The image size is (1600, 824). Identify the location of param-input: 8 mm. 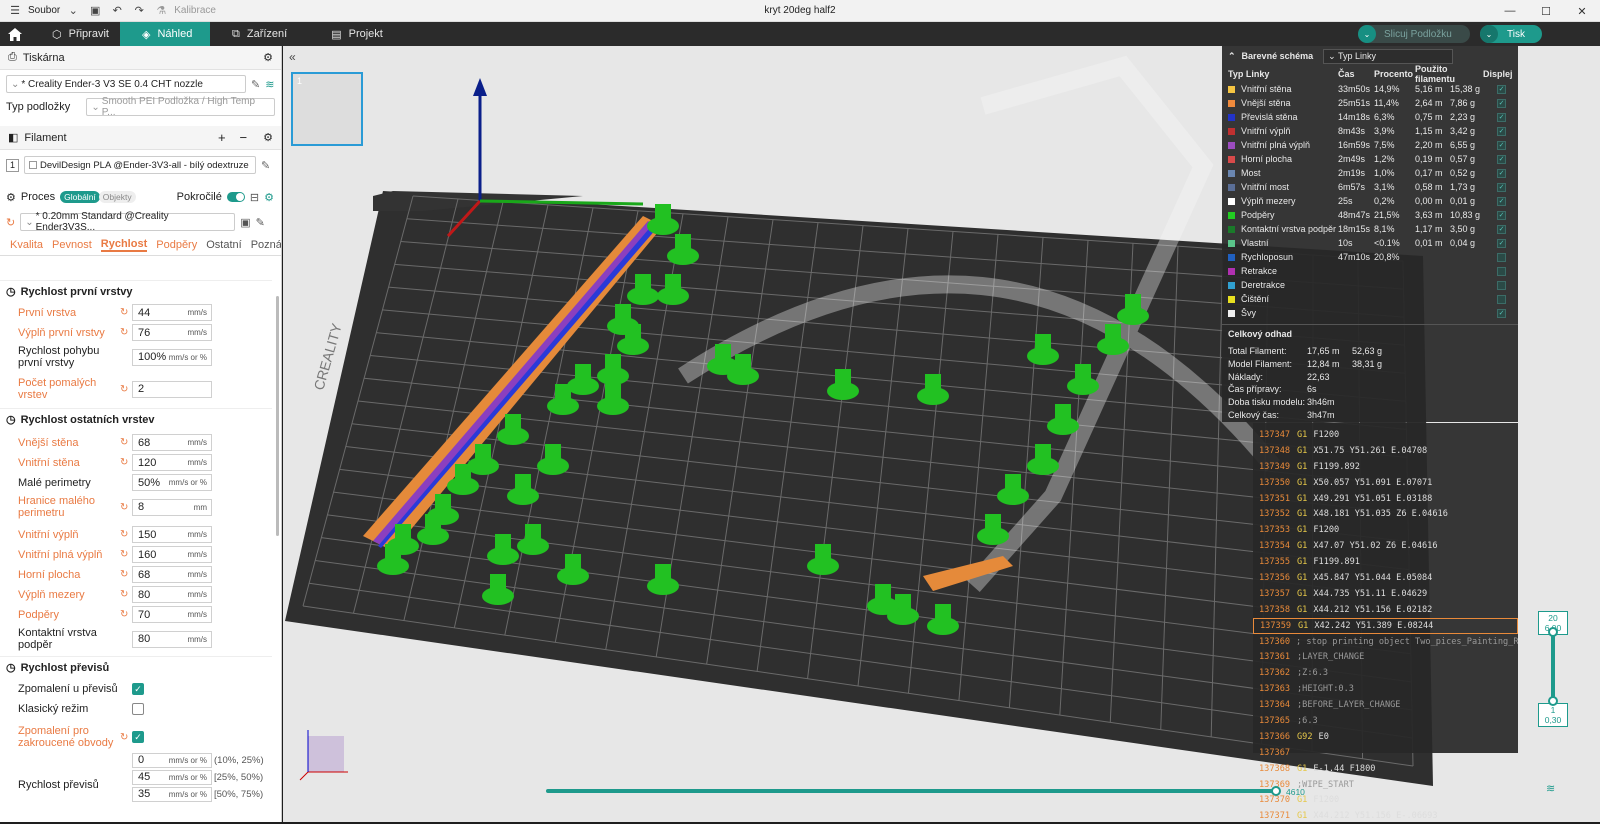
(172, 507).